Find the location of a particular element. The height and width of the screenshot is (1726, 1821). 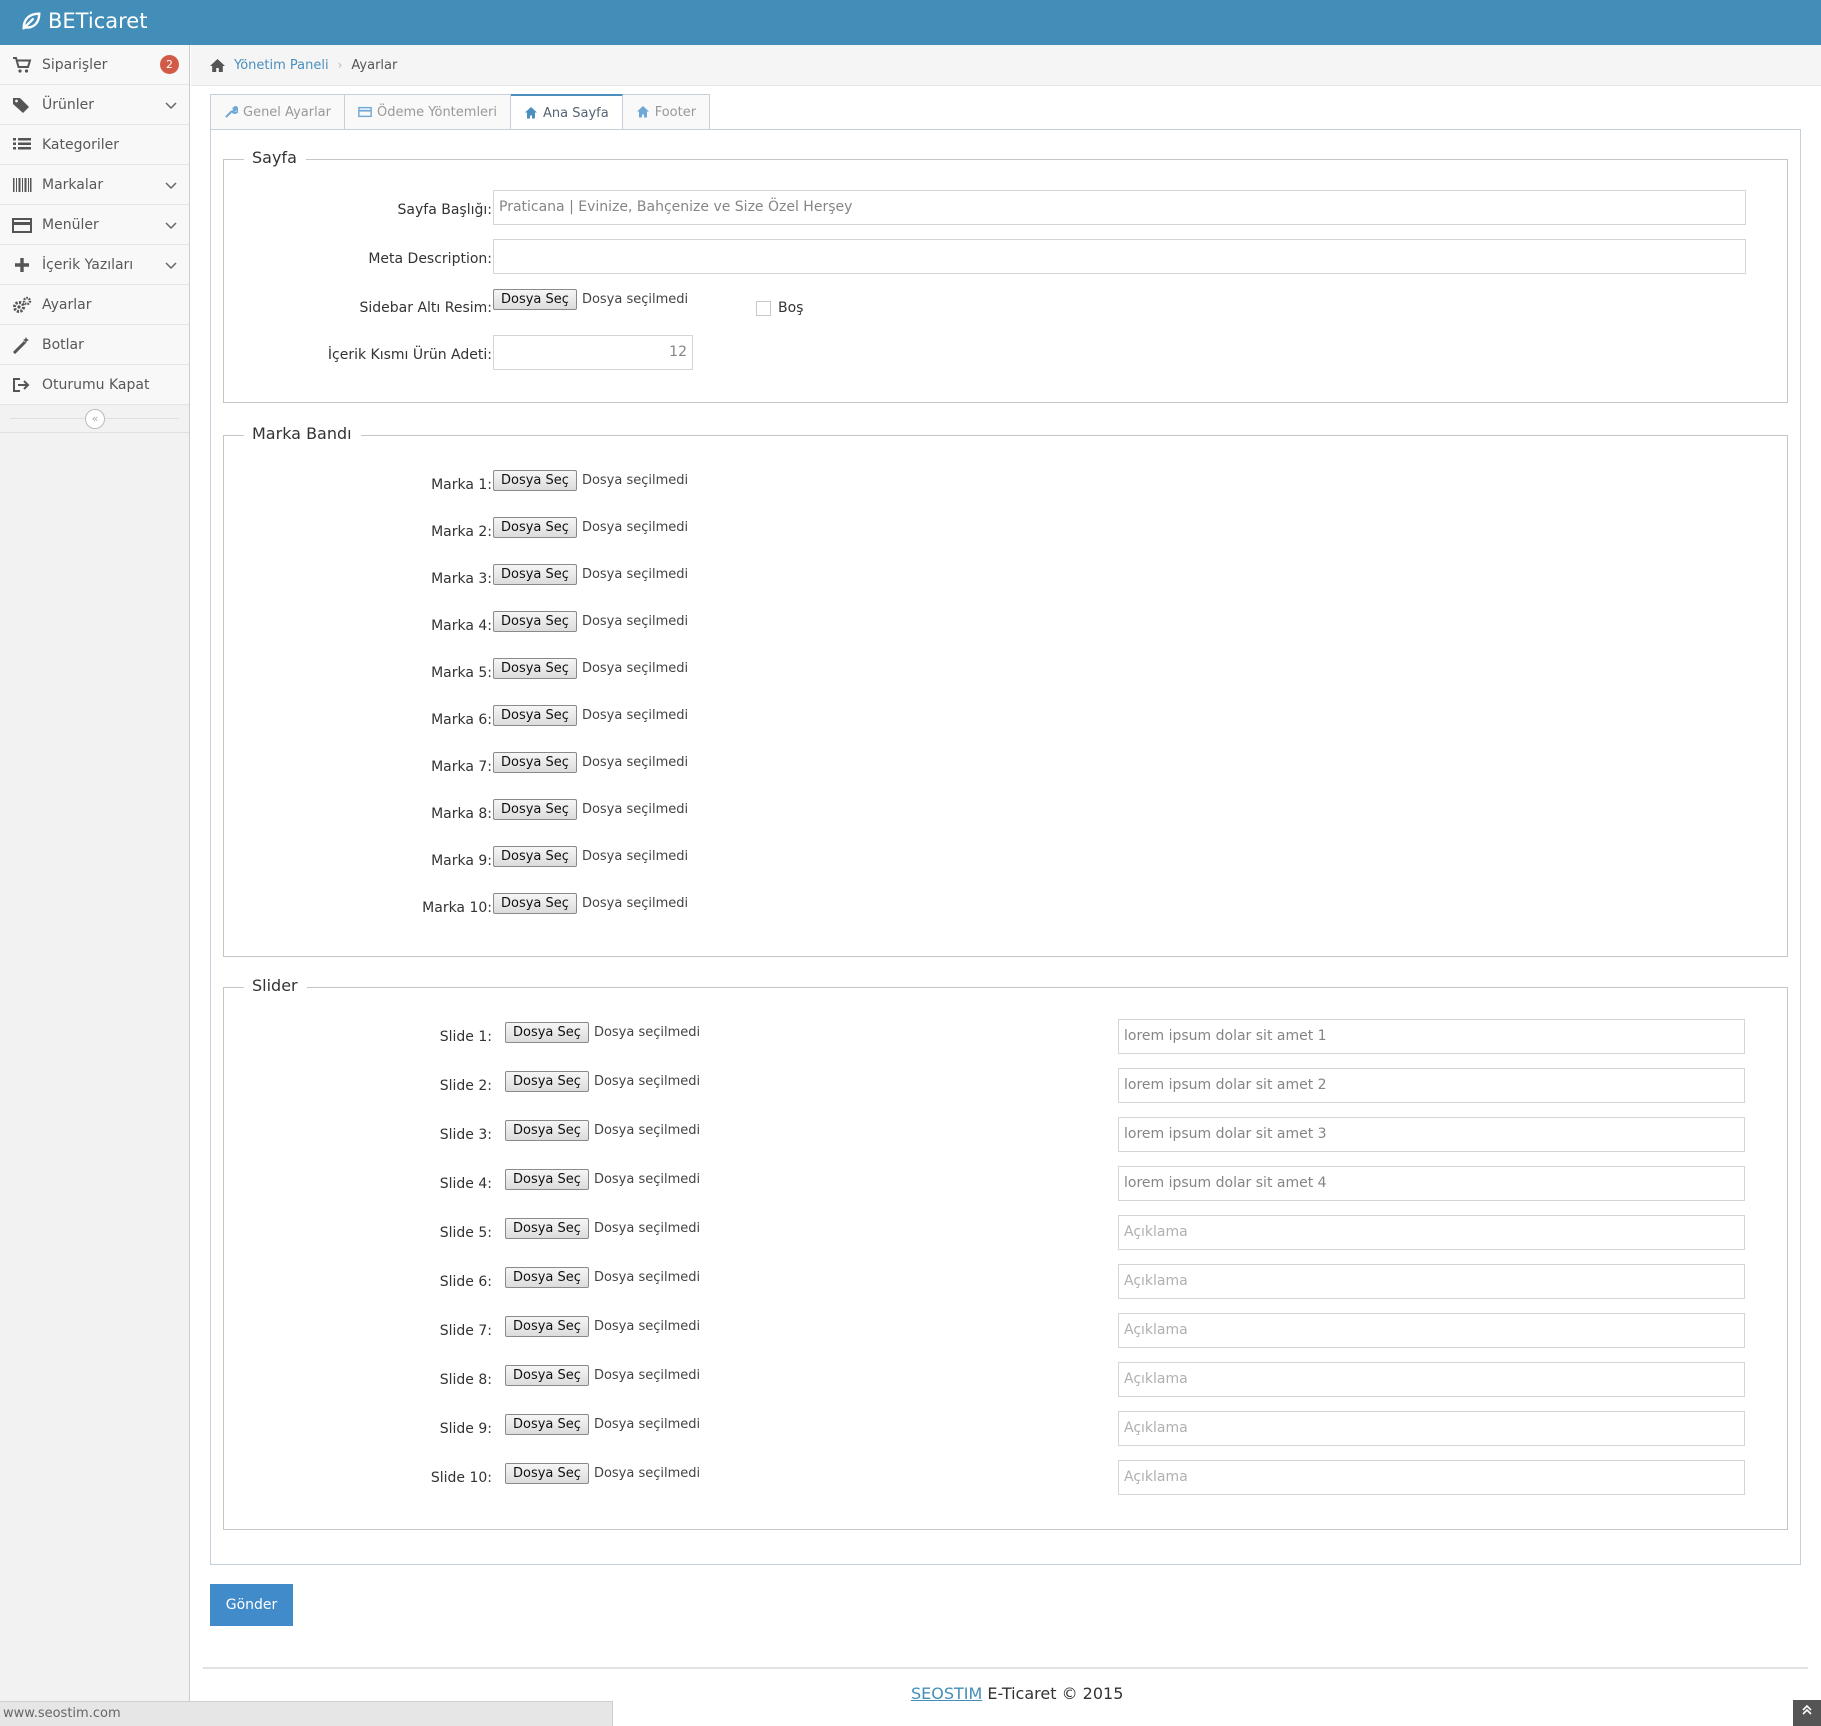

footer-company-link: SEOSTIM is located at coordinates (946, 1693).